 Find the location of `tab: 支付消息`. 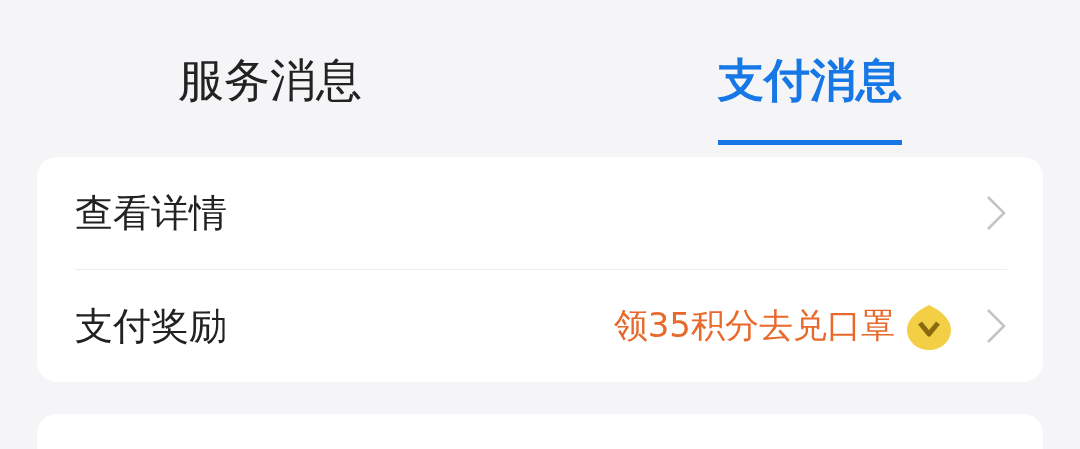

tab: 支付消息 is located at coordinates (810, 72).